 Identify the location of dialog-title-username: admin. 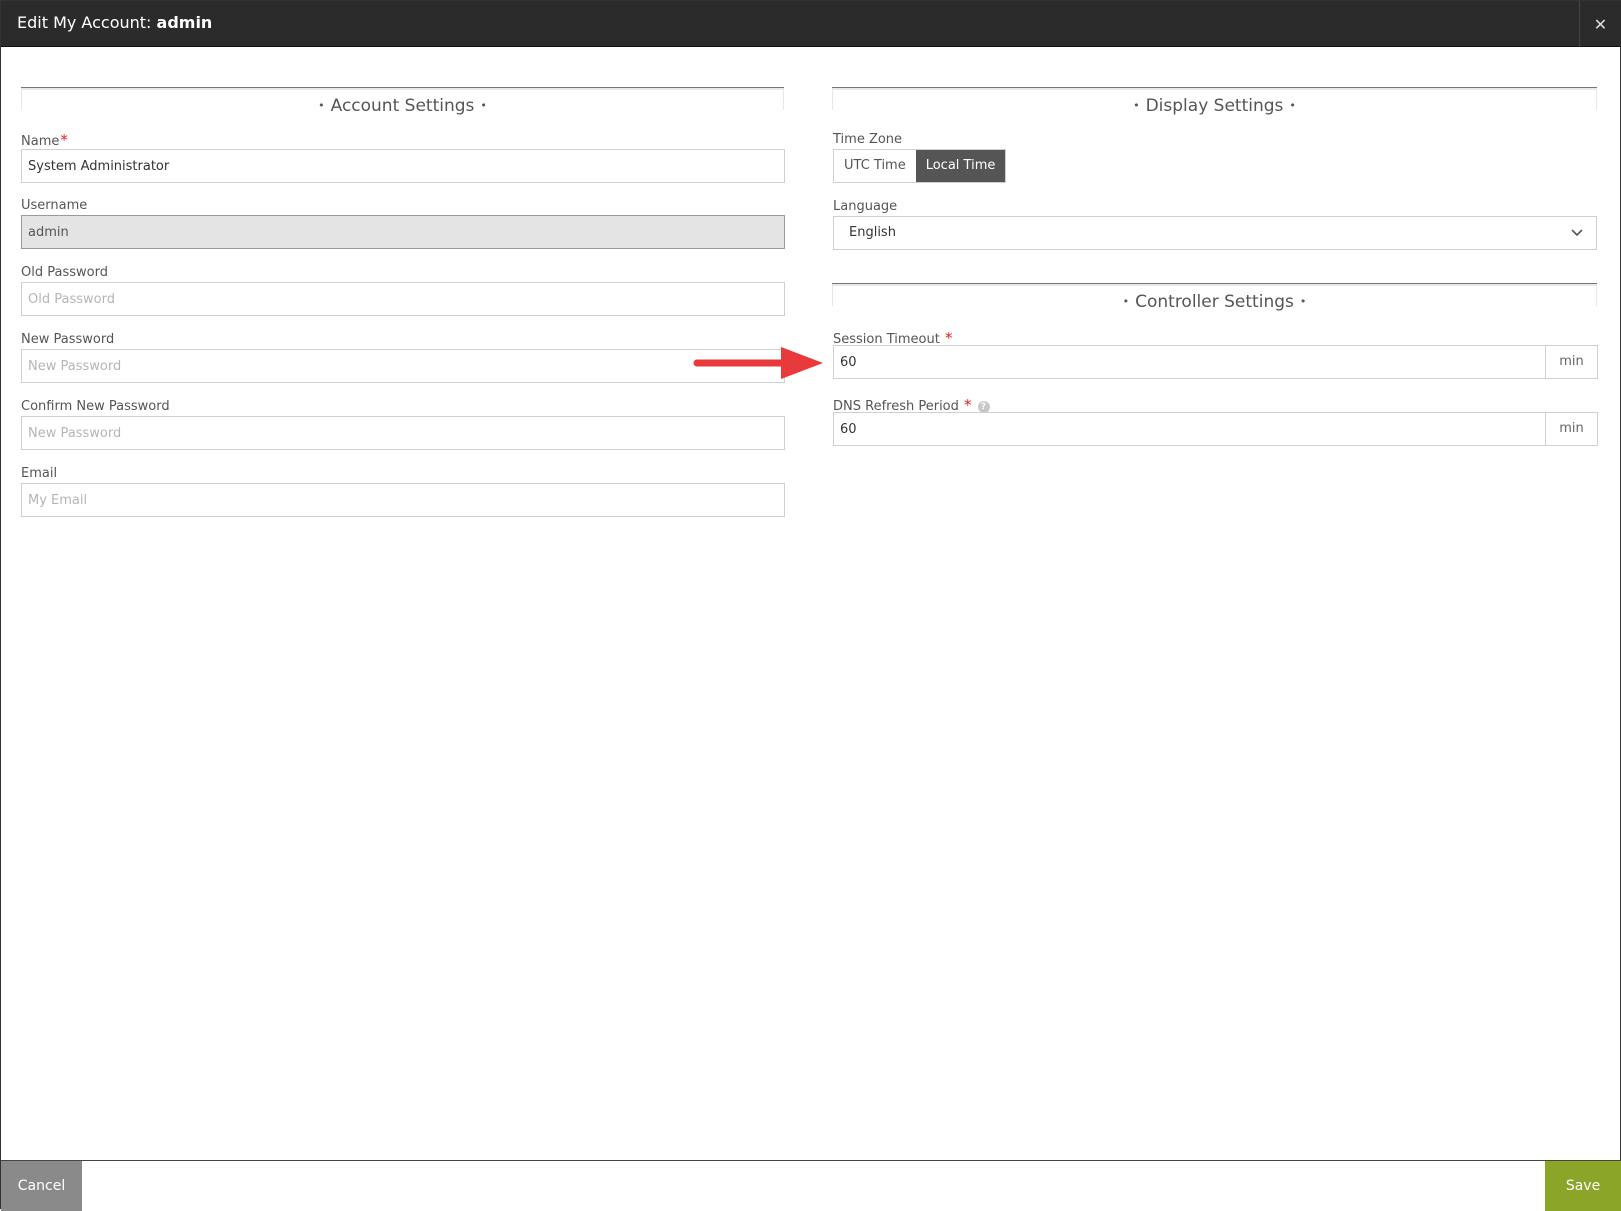
(184, 22).